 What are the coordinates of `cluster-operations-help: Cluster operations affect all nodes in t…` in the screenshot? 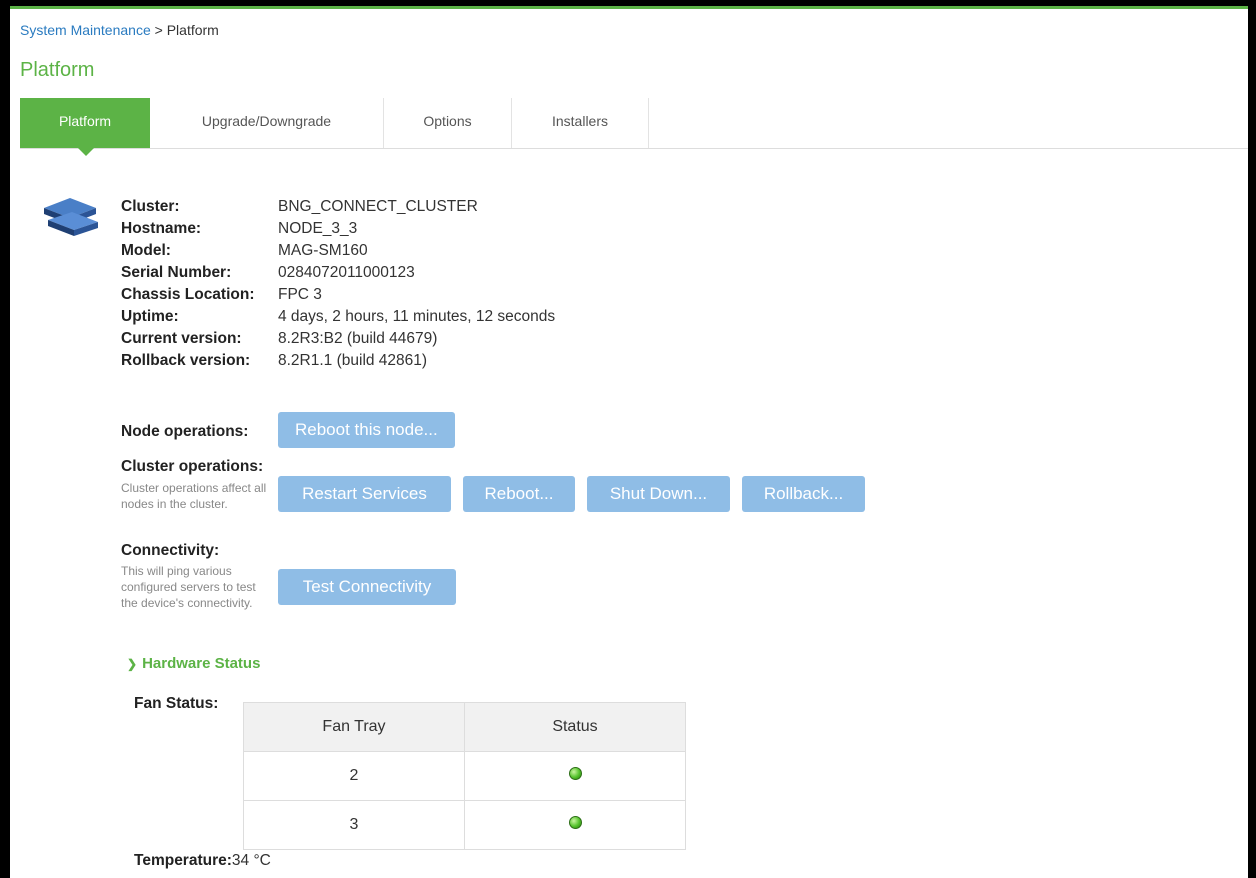 It's located at (194, 496).